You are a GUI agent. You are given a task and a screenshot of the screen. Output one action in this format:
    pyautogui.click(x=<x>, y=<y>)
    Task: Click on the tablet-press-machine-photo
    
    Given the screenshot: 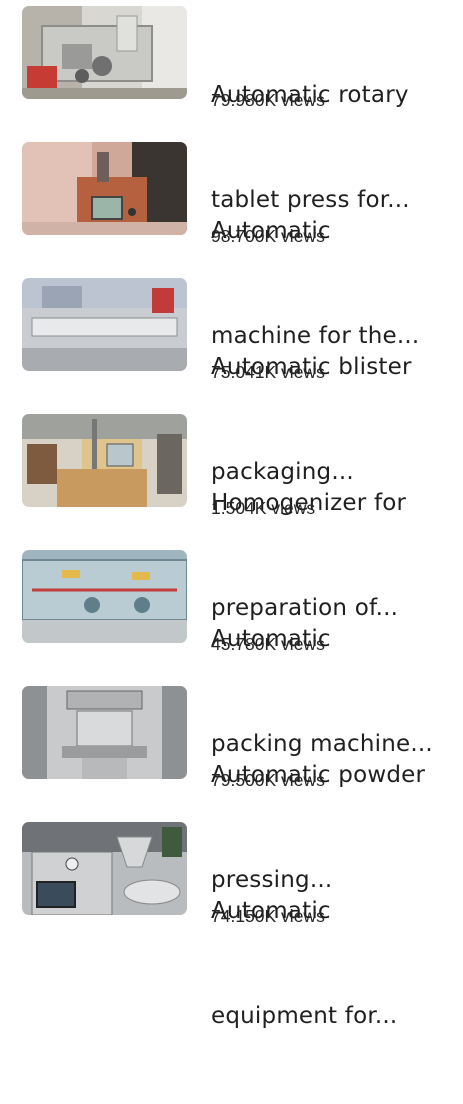 What is the action you would take?
    pyautogui.click(x=104, y=52)
    